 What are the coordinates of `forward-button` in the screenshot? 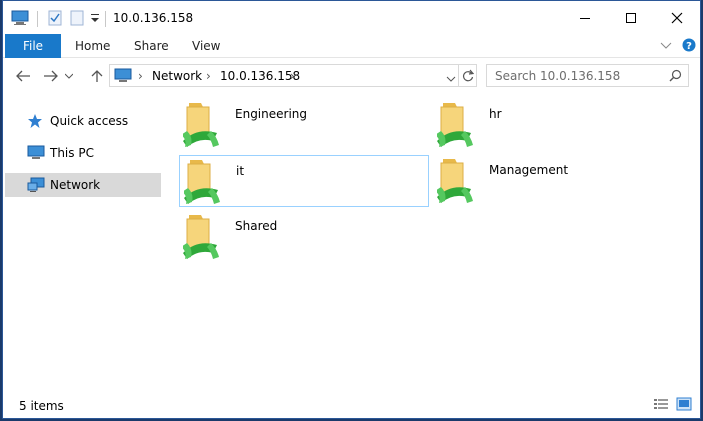 It's located at (51, 76).